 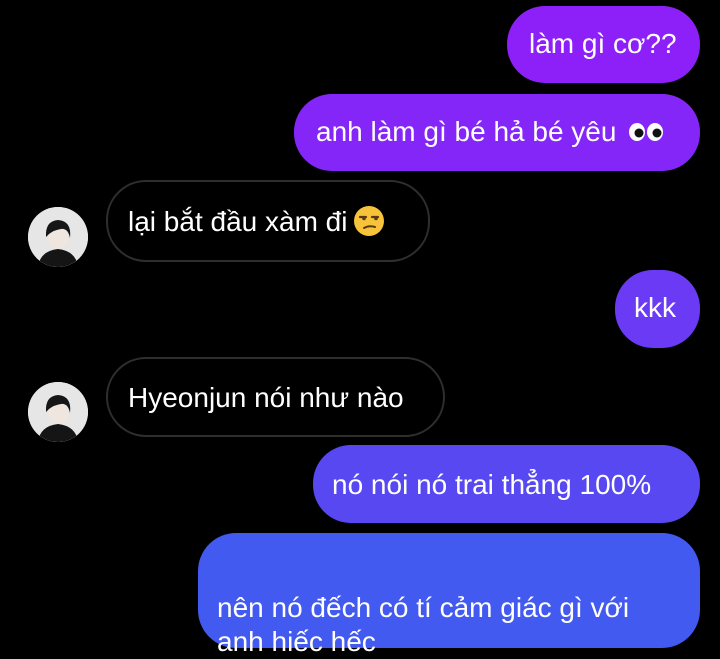 I want to click on message-bubble-outgoing: nó nói nó trai thẳng 100%, so click(x=506, y=484).